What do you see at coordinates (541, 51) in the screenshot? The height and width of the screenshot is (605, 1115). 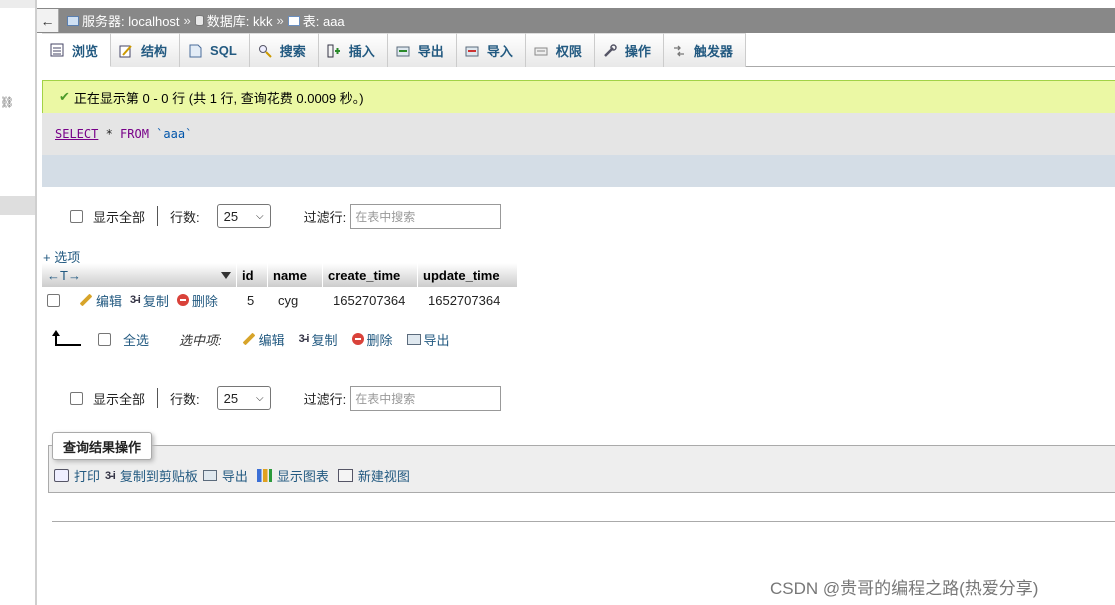 I see `privileges-icon` at bounding box center [541, 51].